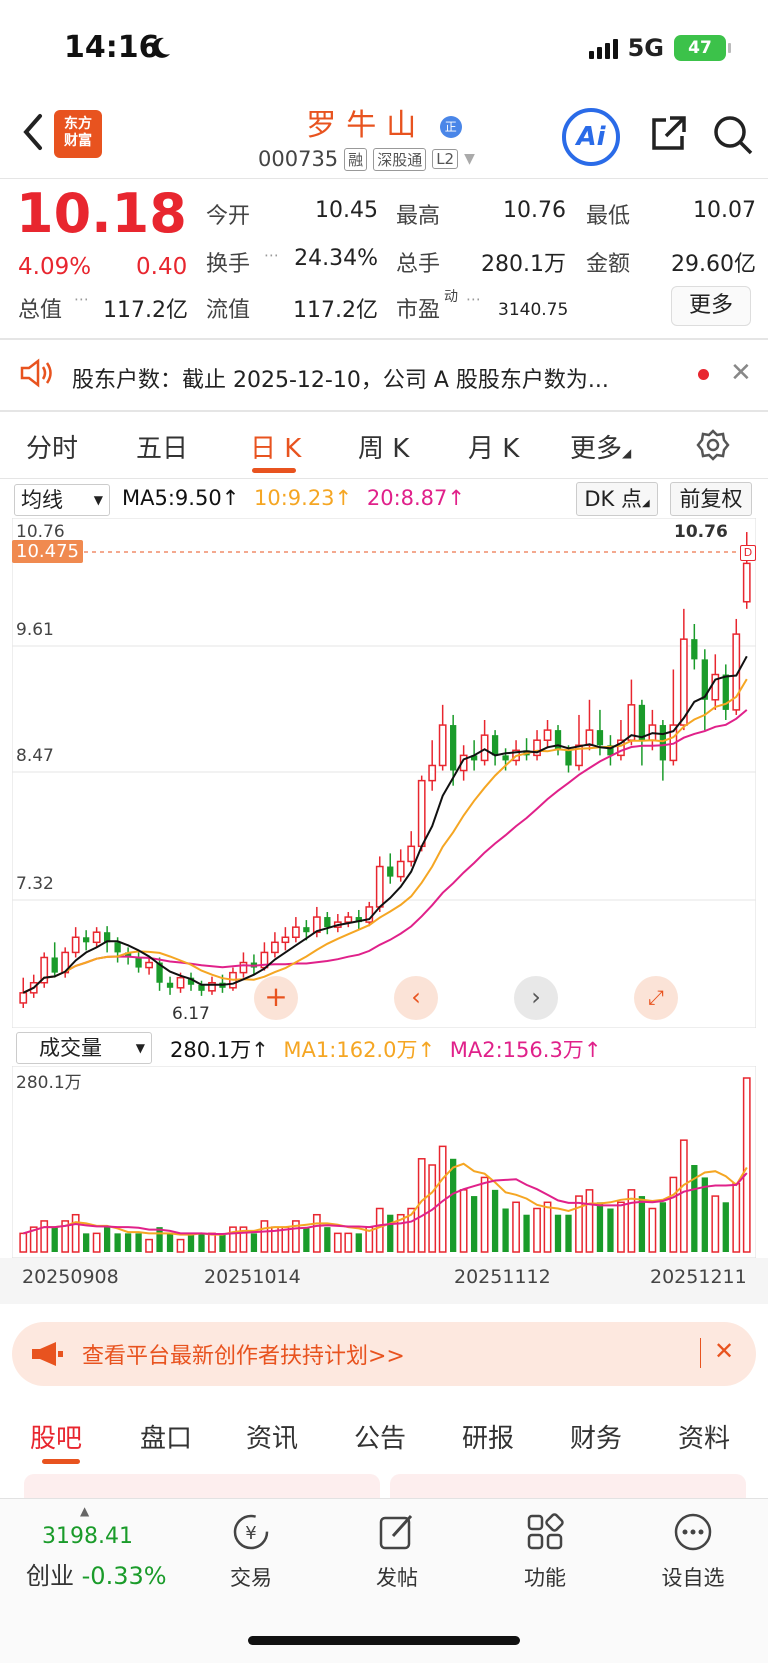 This screenshot has width=768, height=1663. I want to click on low-value: 10.07, so click(724, 210).